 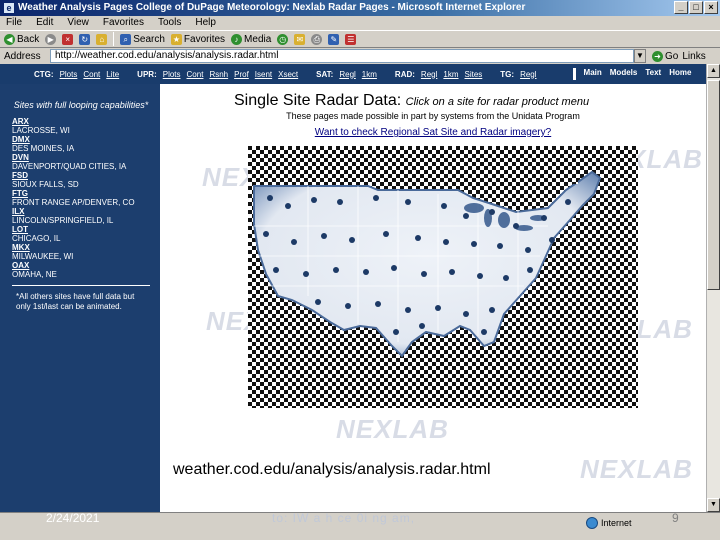 What do you see at coordinates (28, 39) in the screenshot?
I see `back-label: Back` at bounding box center [28, 39].